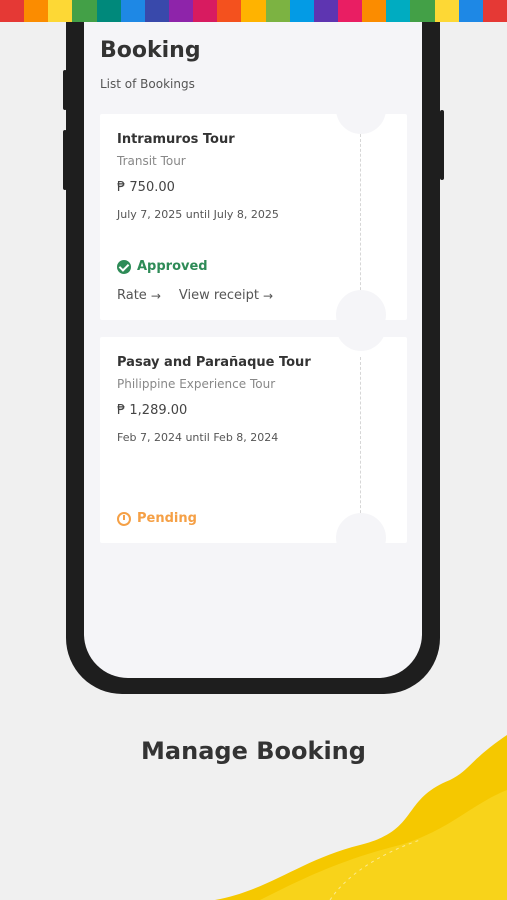  Describe the element at coordinates (361, 817) in the screenshot. I see `wave-decoration` at that location.